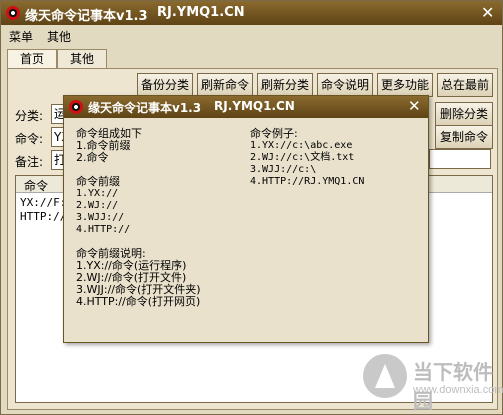 The height and width of the screenshot is (415, 503). I want to click on refresh-command-button: 刷新命令, so click(225, 85).